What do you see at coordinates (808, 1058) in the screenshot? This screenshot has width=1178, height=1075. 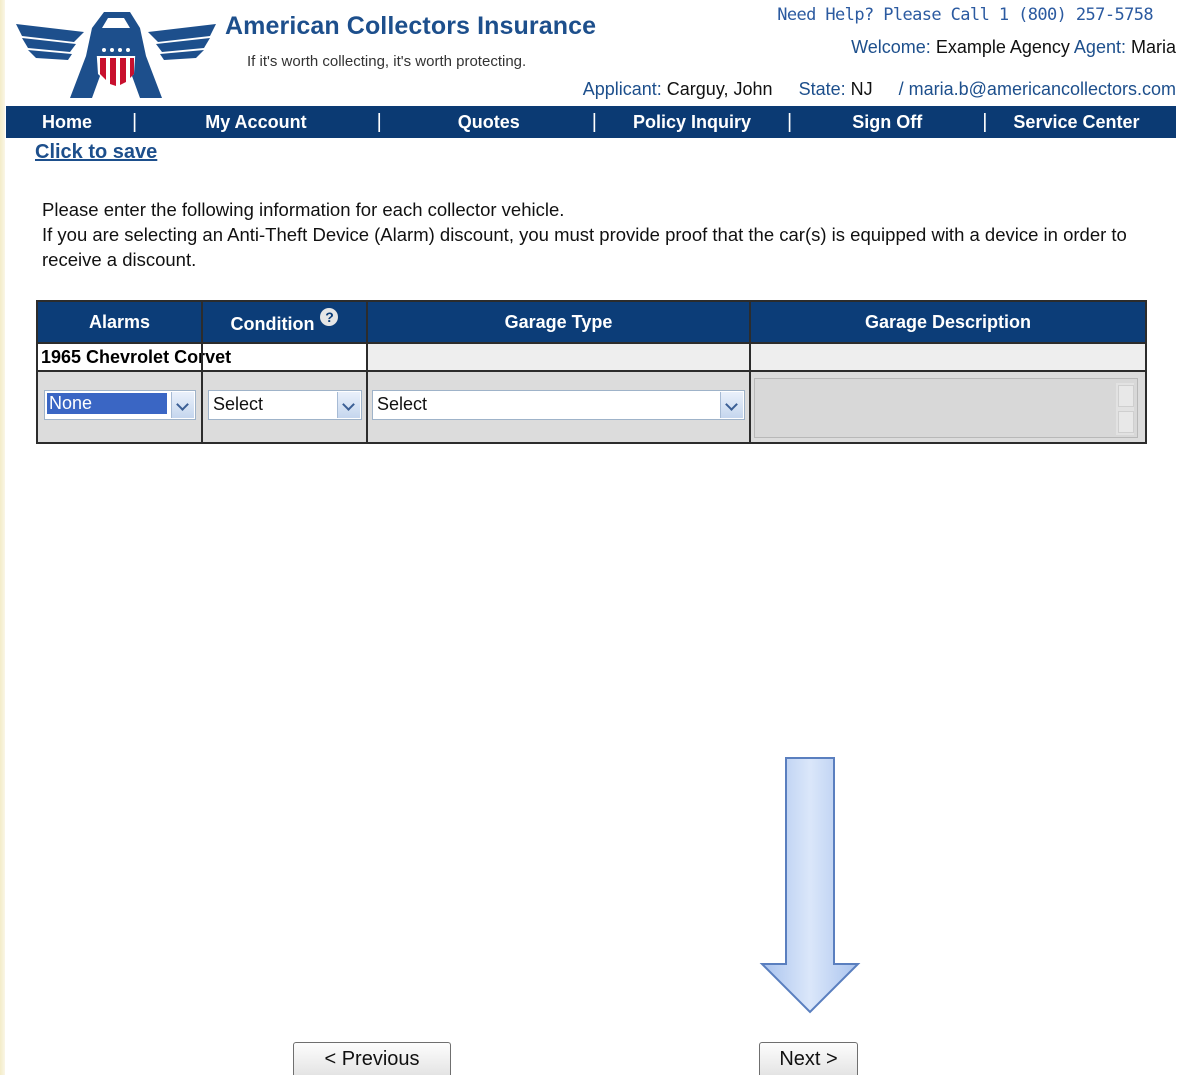 I see `next-button: Next >` at bounding box center [808, 1058].